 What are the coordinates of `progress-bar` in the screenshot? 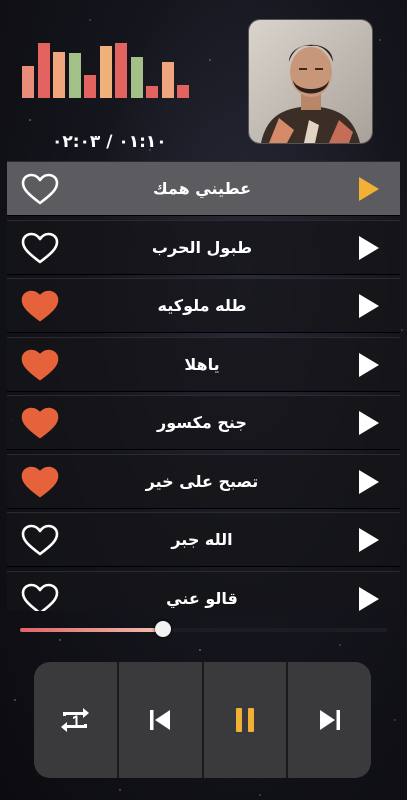 It's located at (203, 629).